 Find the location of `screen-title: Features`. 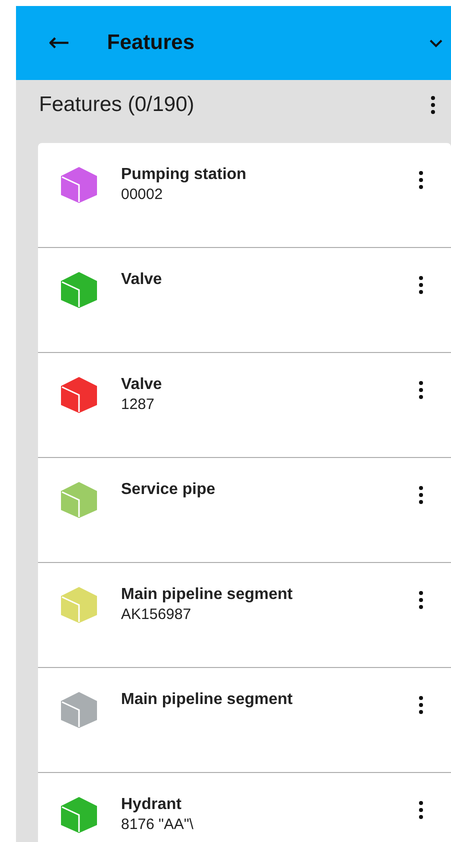

screen-title: Features is located at coordinates (151, 43).